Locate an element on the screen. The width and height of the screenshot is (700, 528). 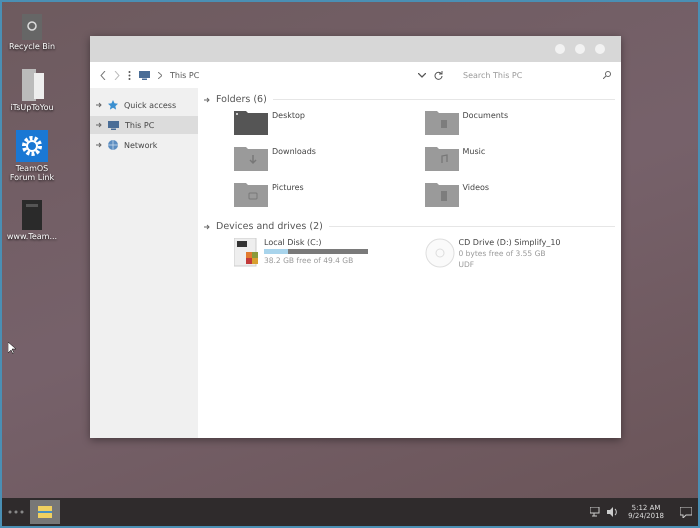
more-icon is located at coordinates (129, 75).